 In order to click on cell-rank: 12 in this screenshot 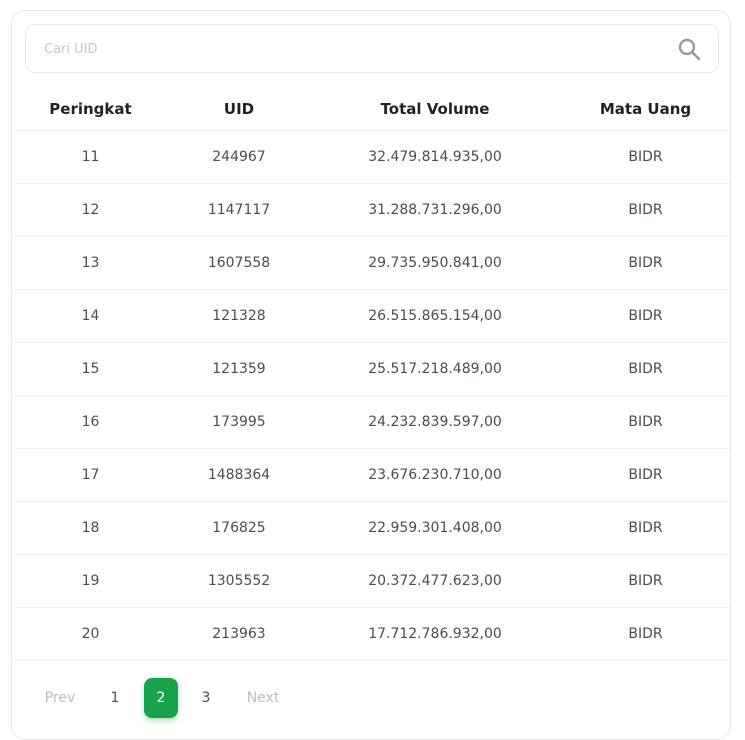, I will do `click(90, 210)`.